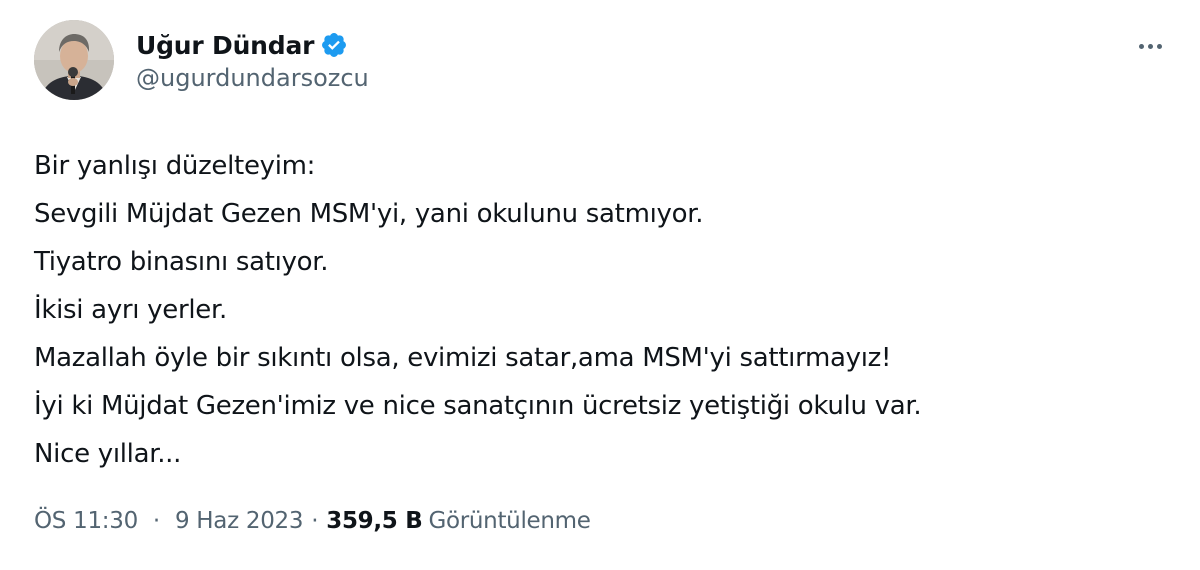  I want to click on tweet-text-line: İkisi ayrı yerler., so click(130, 310).